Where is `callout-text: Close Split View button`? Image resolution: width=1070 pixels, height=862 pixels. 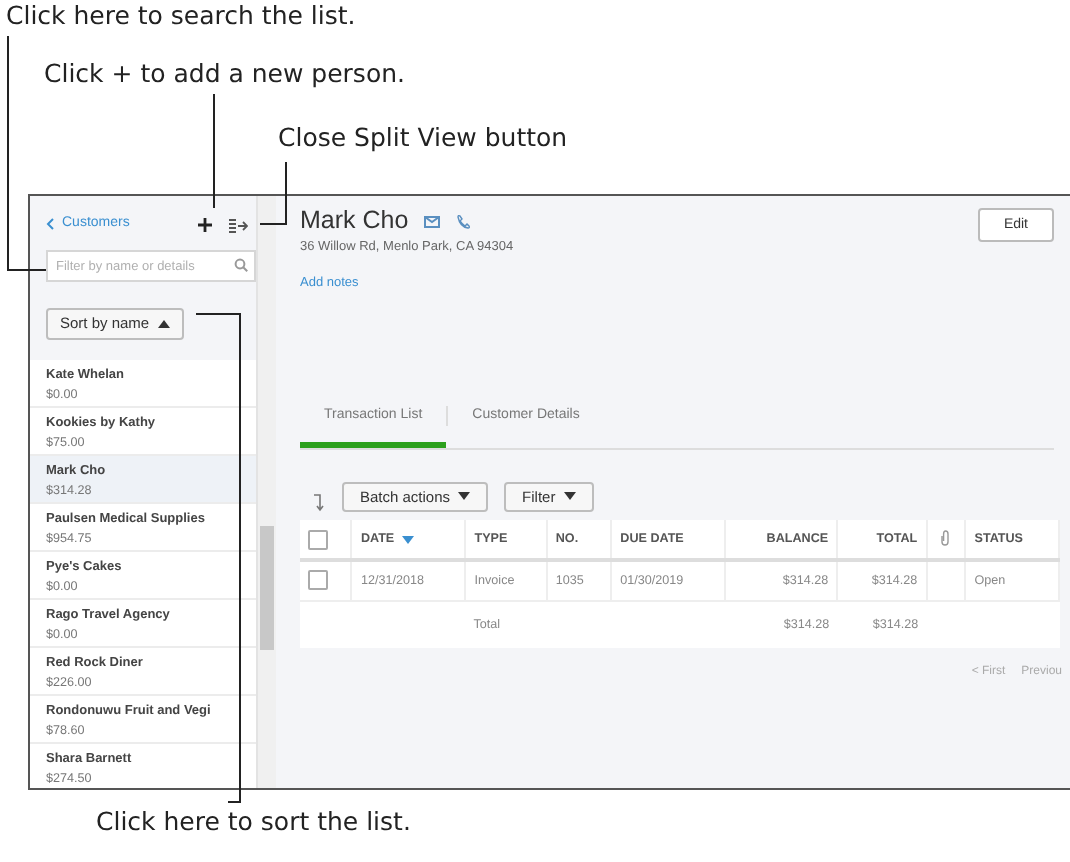 callout-text: Close Split View button is located at coordinates (423, 138).